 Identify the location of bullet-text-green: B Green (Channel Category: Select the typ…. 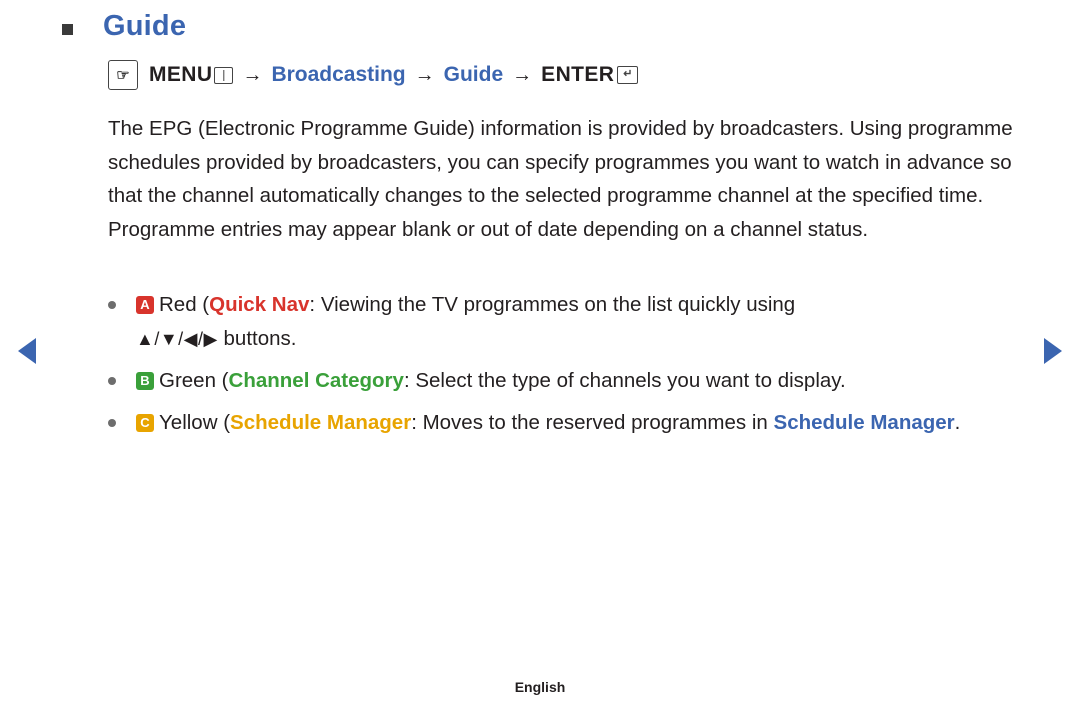
(587, 381).